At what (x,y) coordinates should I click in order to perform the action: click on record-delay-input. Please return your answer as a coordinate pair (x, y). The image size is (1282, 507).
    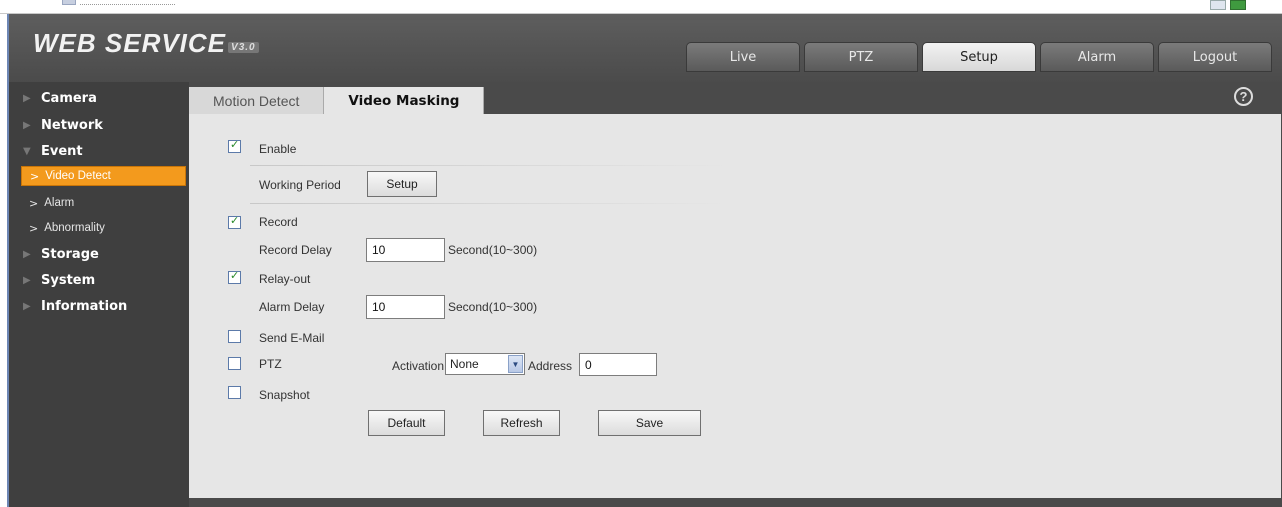
    Looking at the image, I should click on (405, 250).